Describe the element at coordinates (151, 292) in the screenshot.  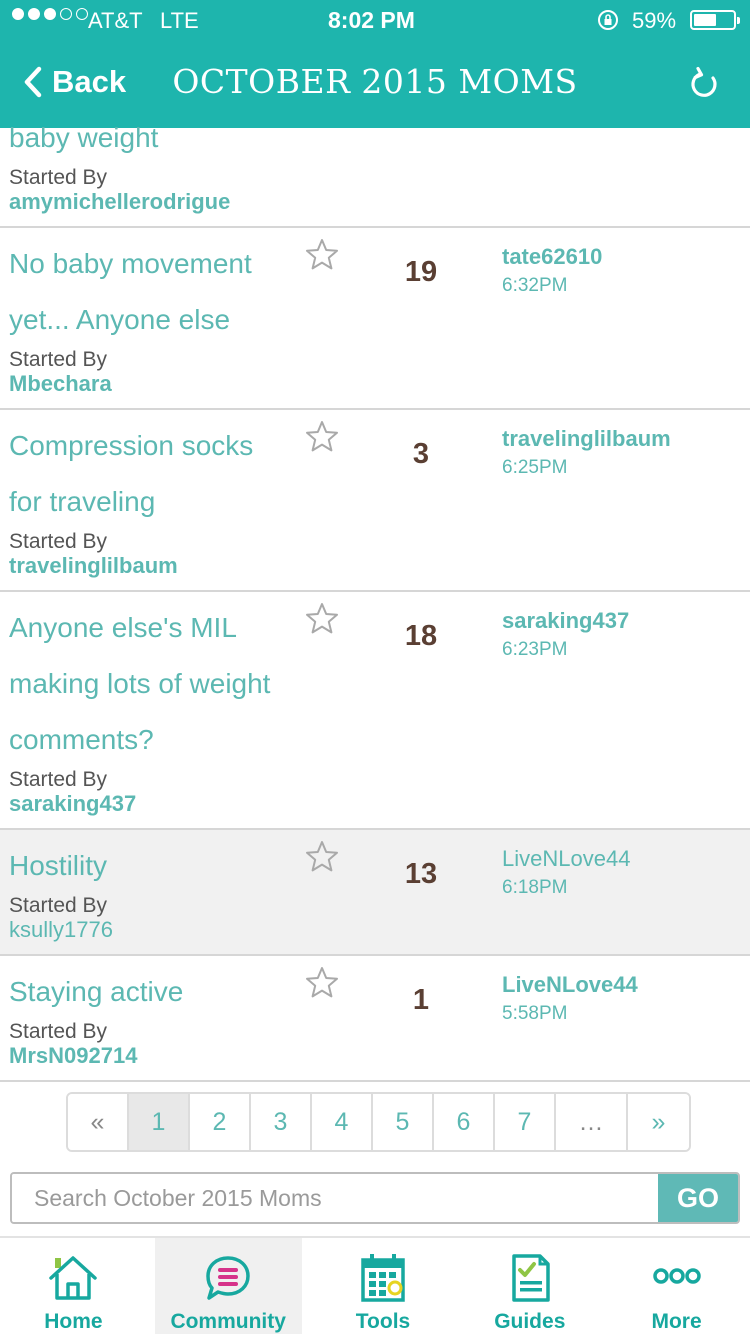
I see `thread-title: No baby movement yet... Anyone else` at that location.